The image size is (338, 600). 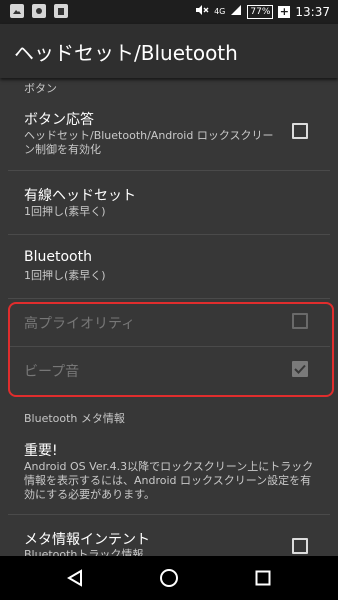 I want to click on important-title: 重要!, so click(x=41, y=451).